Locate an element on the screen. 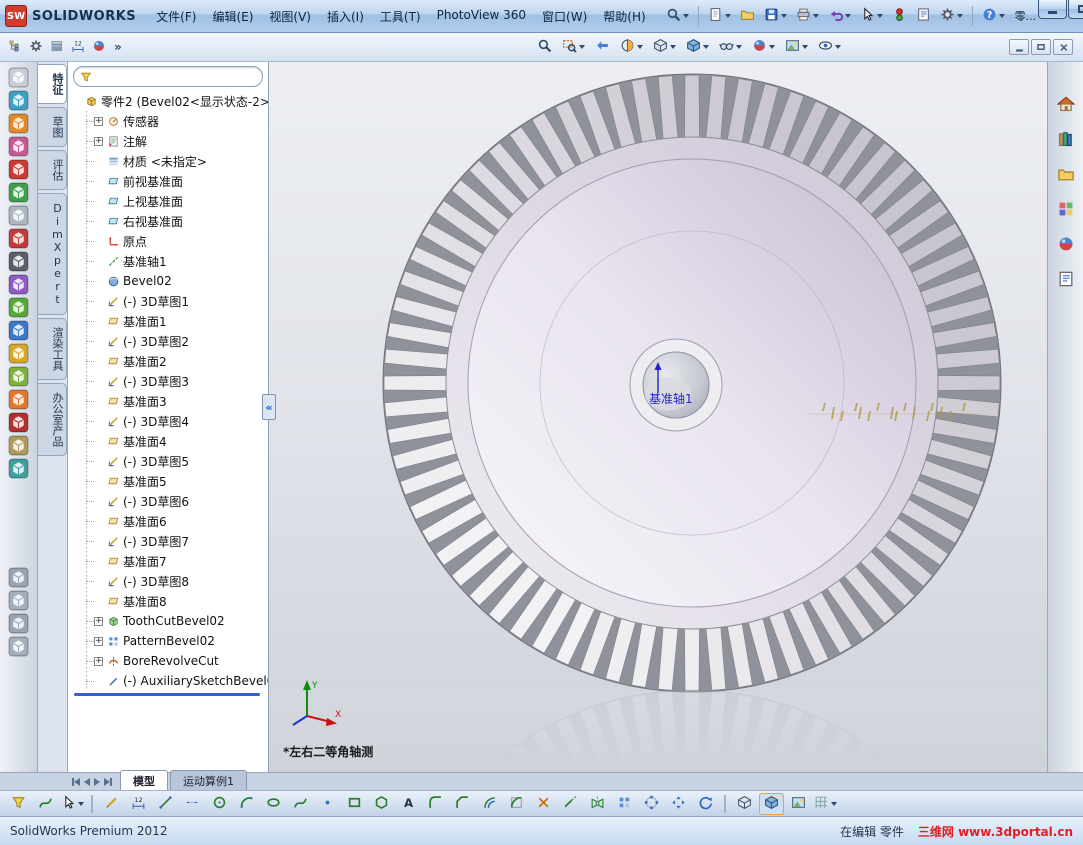  rebuild-button is located at coordinates (899, 16).